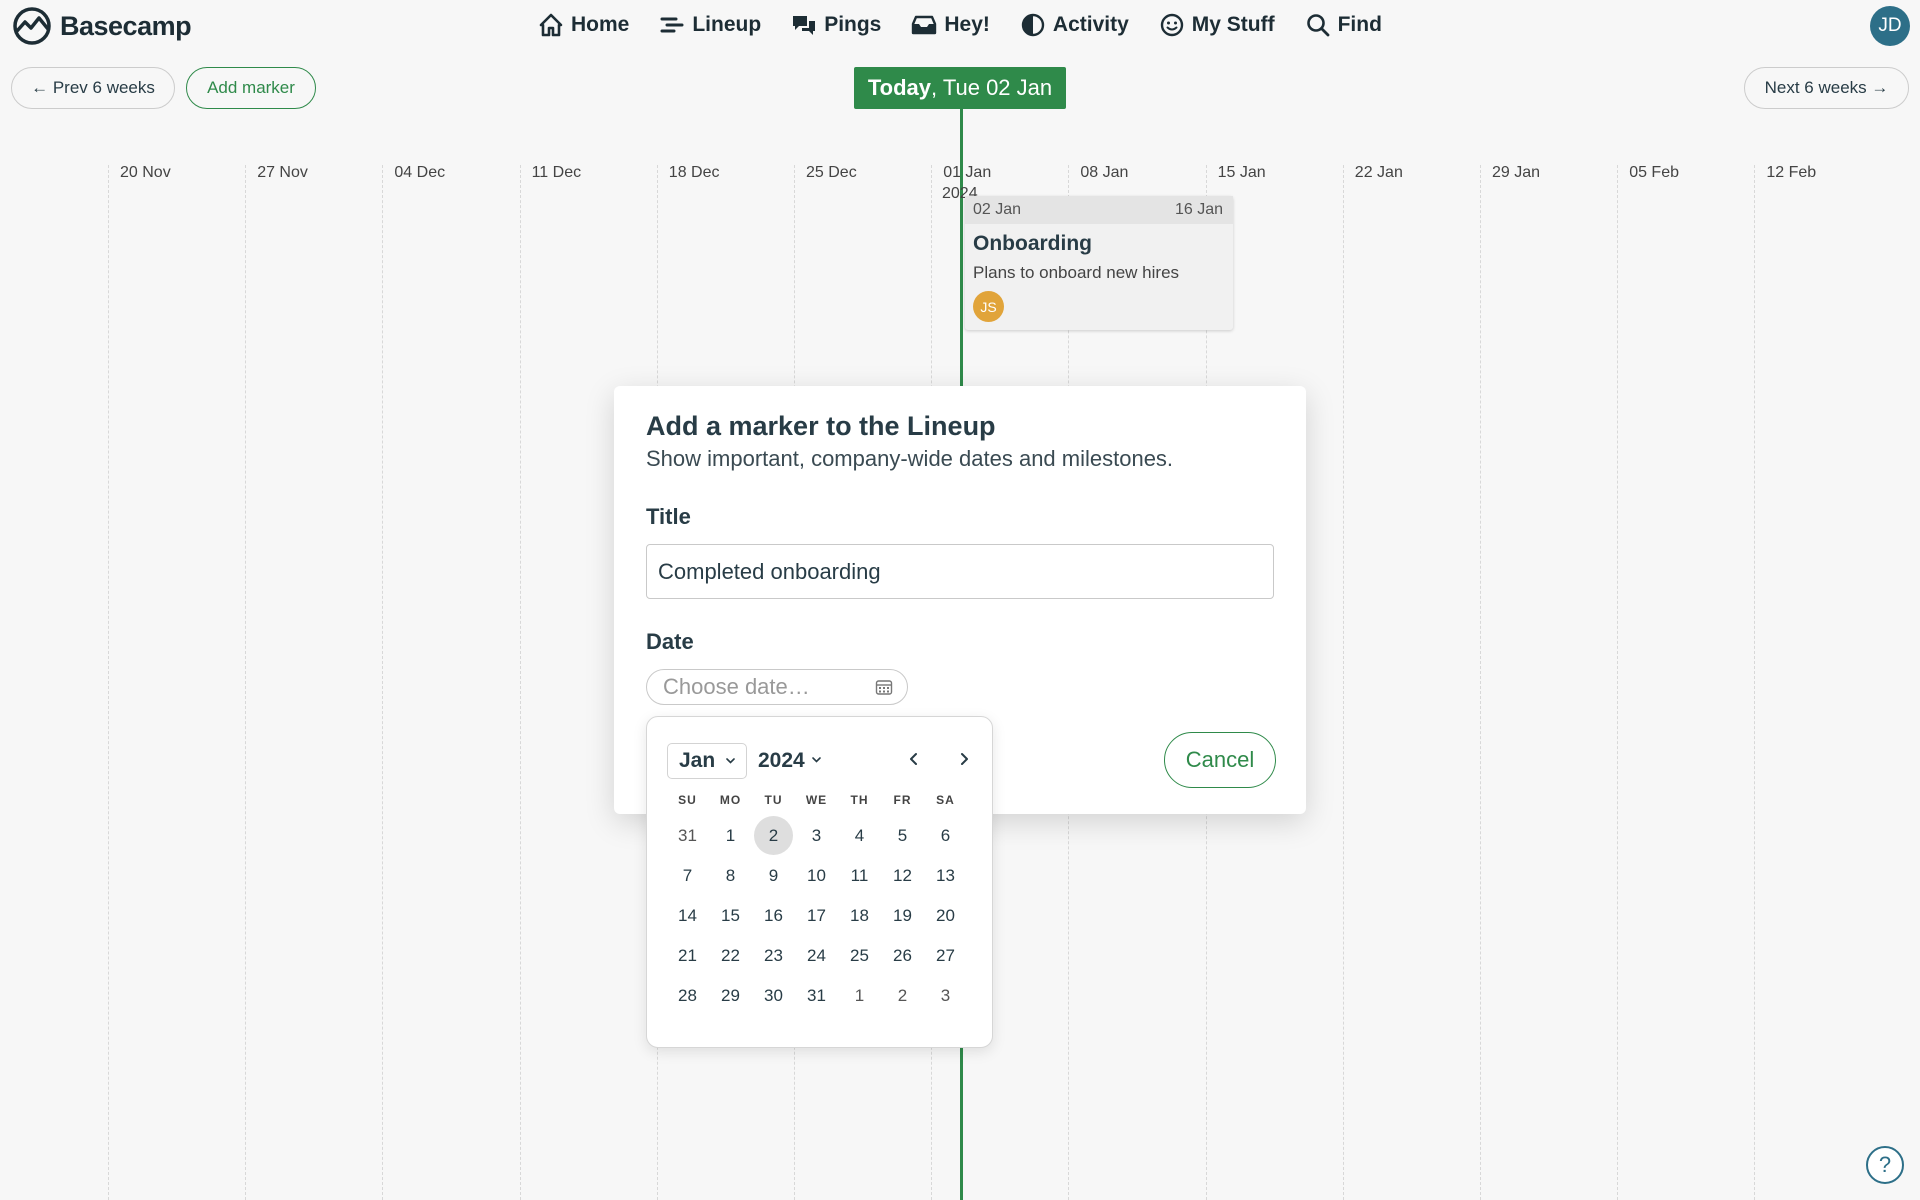  I want to click on nav-hey-label: Hey!, so click(967, 24).